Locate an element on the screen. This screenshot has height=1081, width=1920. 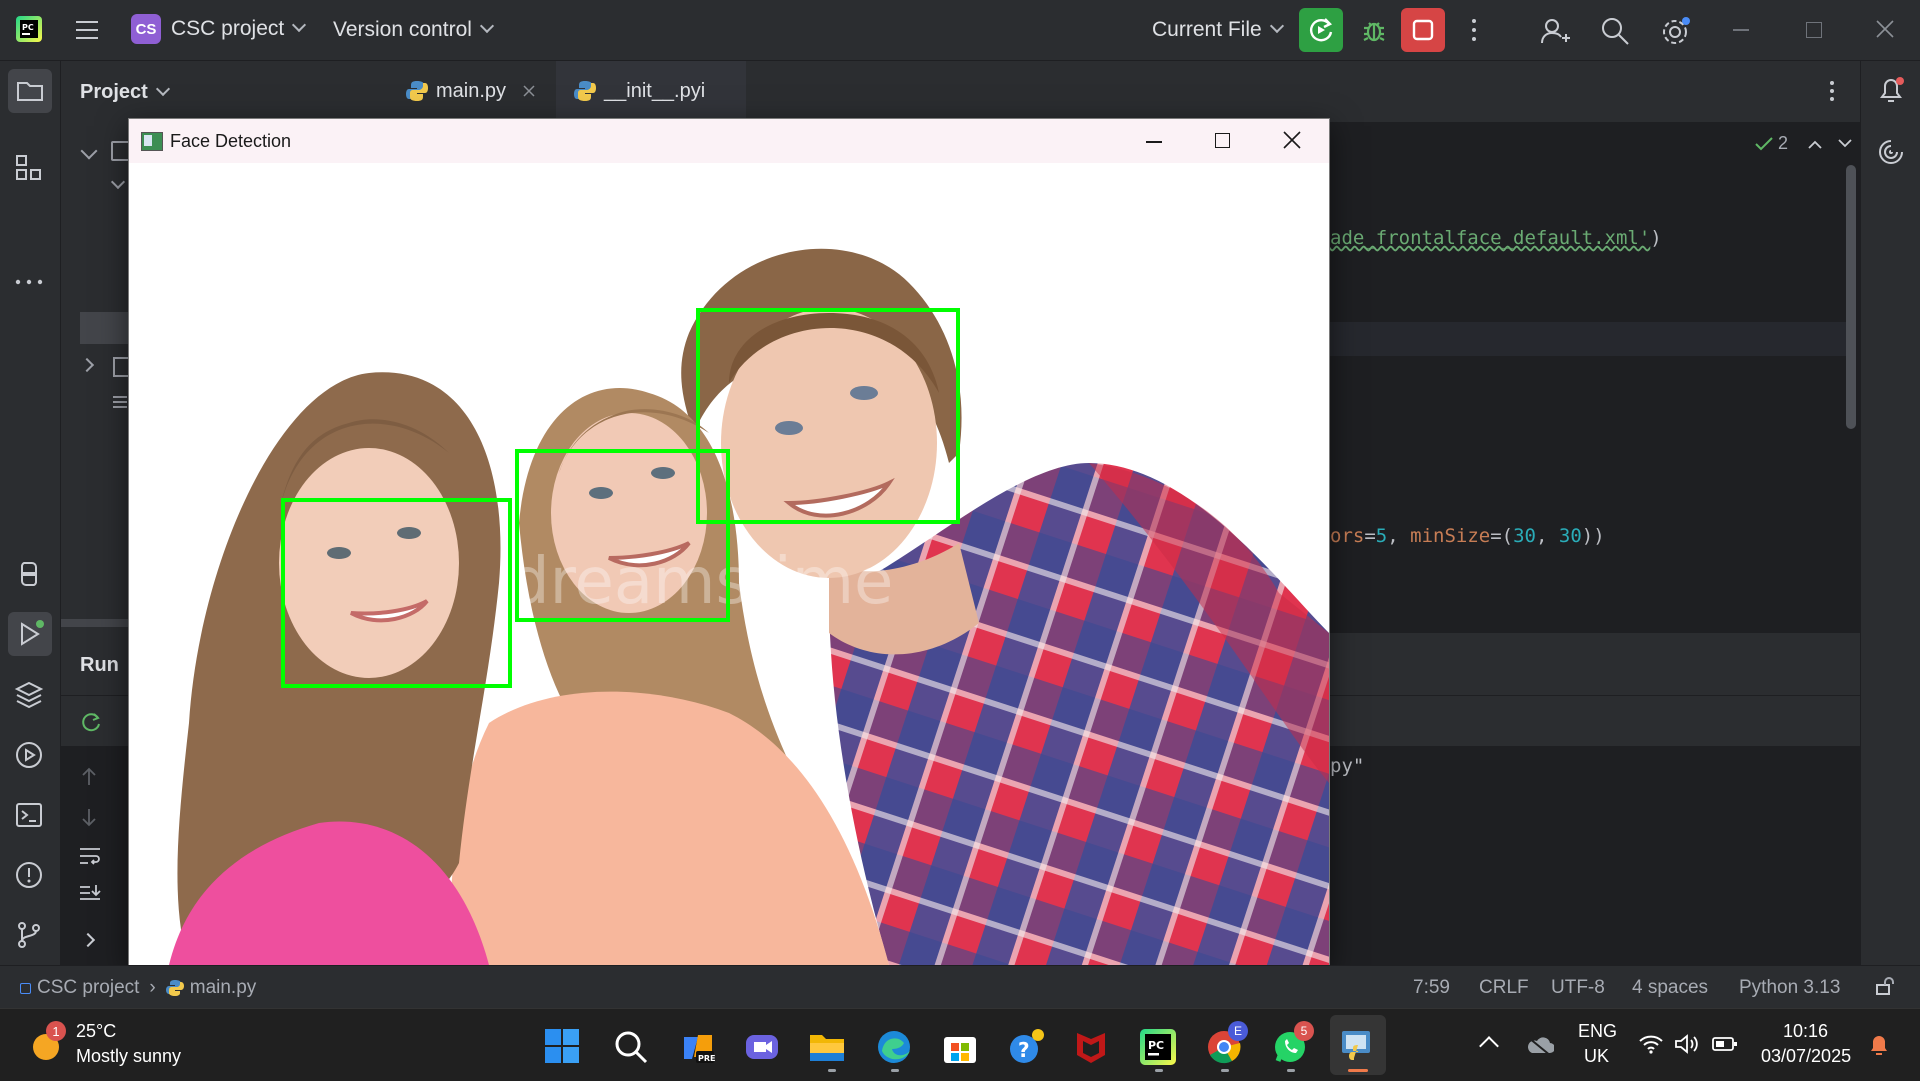
main-menu-icon is located at coordinates (87, 30).